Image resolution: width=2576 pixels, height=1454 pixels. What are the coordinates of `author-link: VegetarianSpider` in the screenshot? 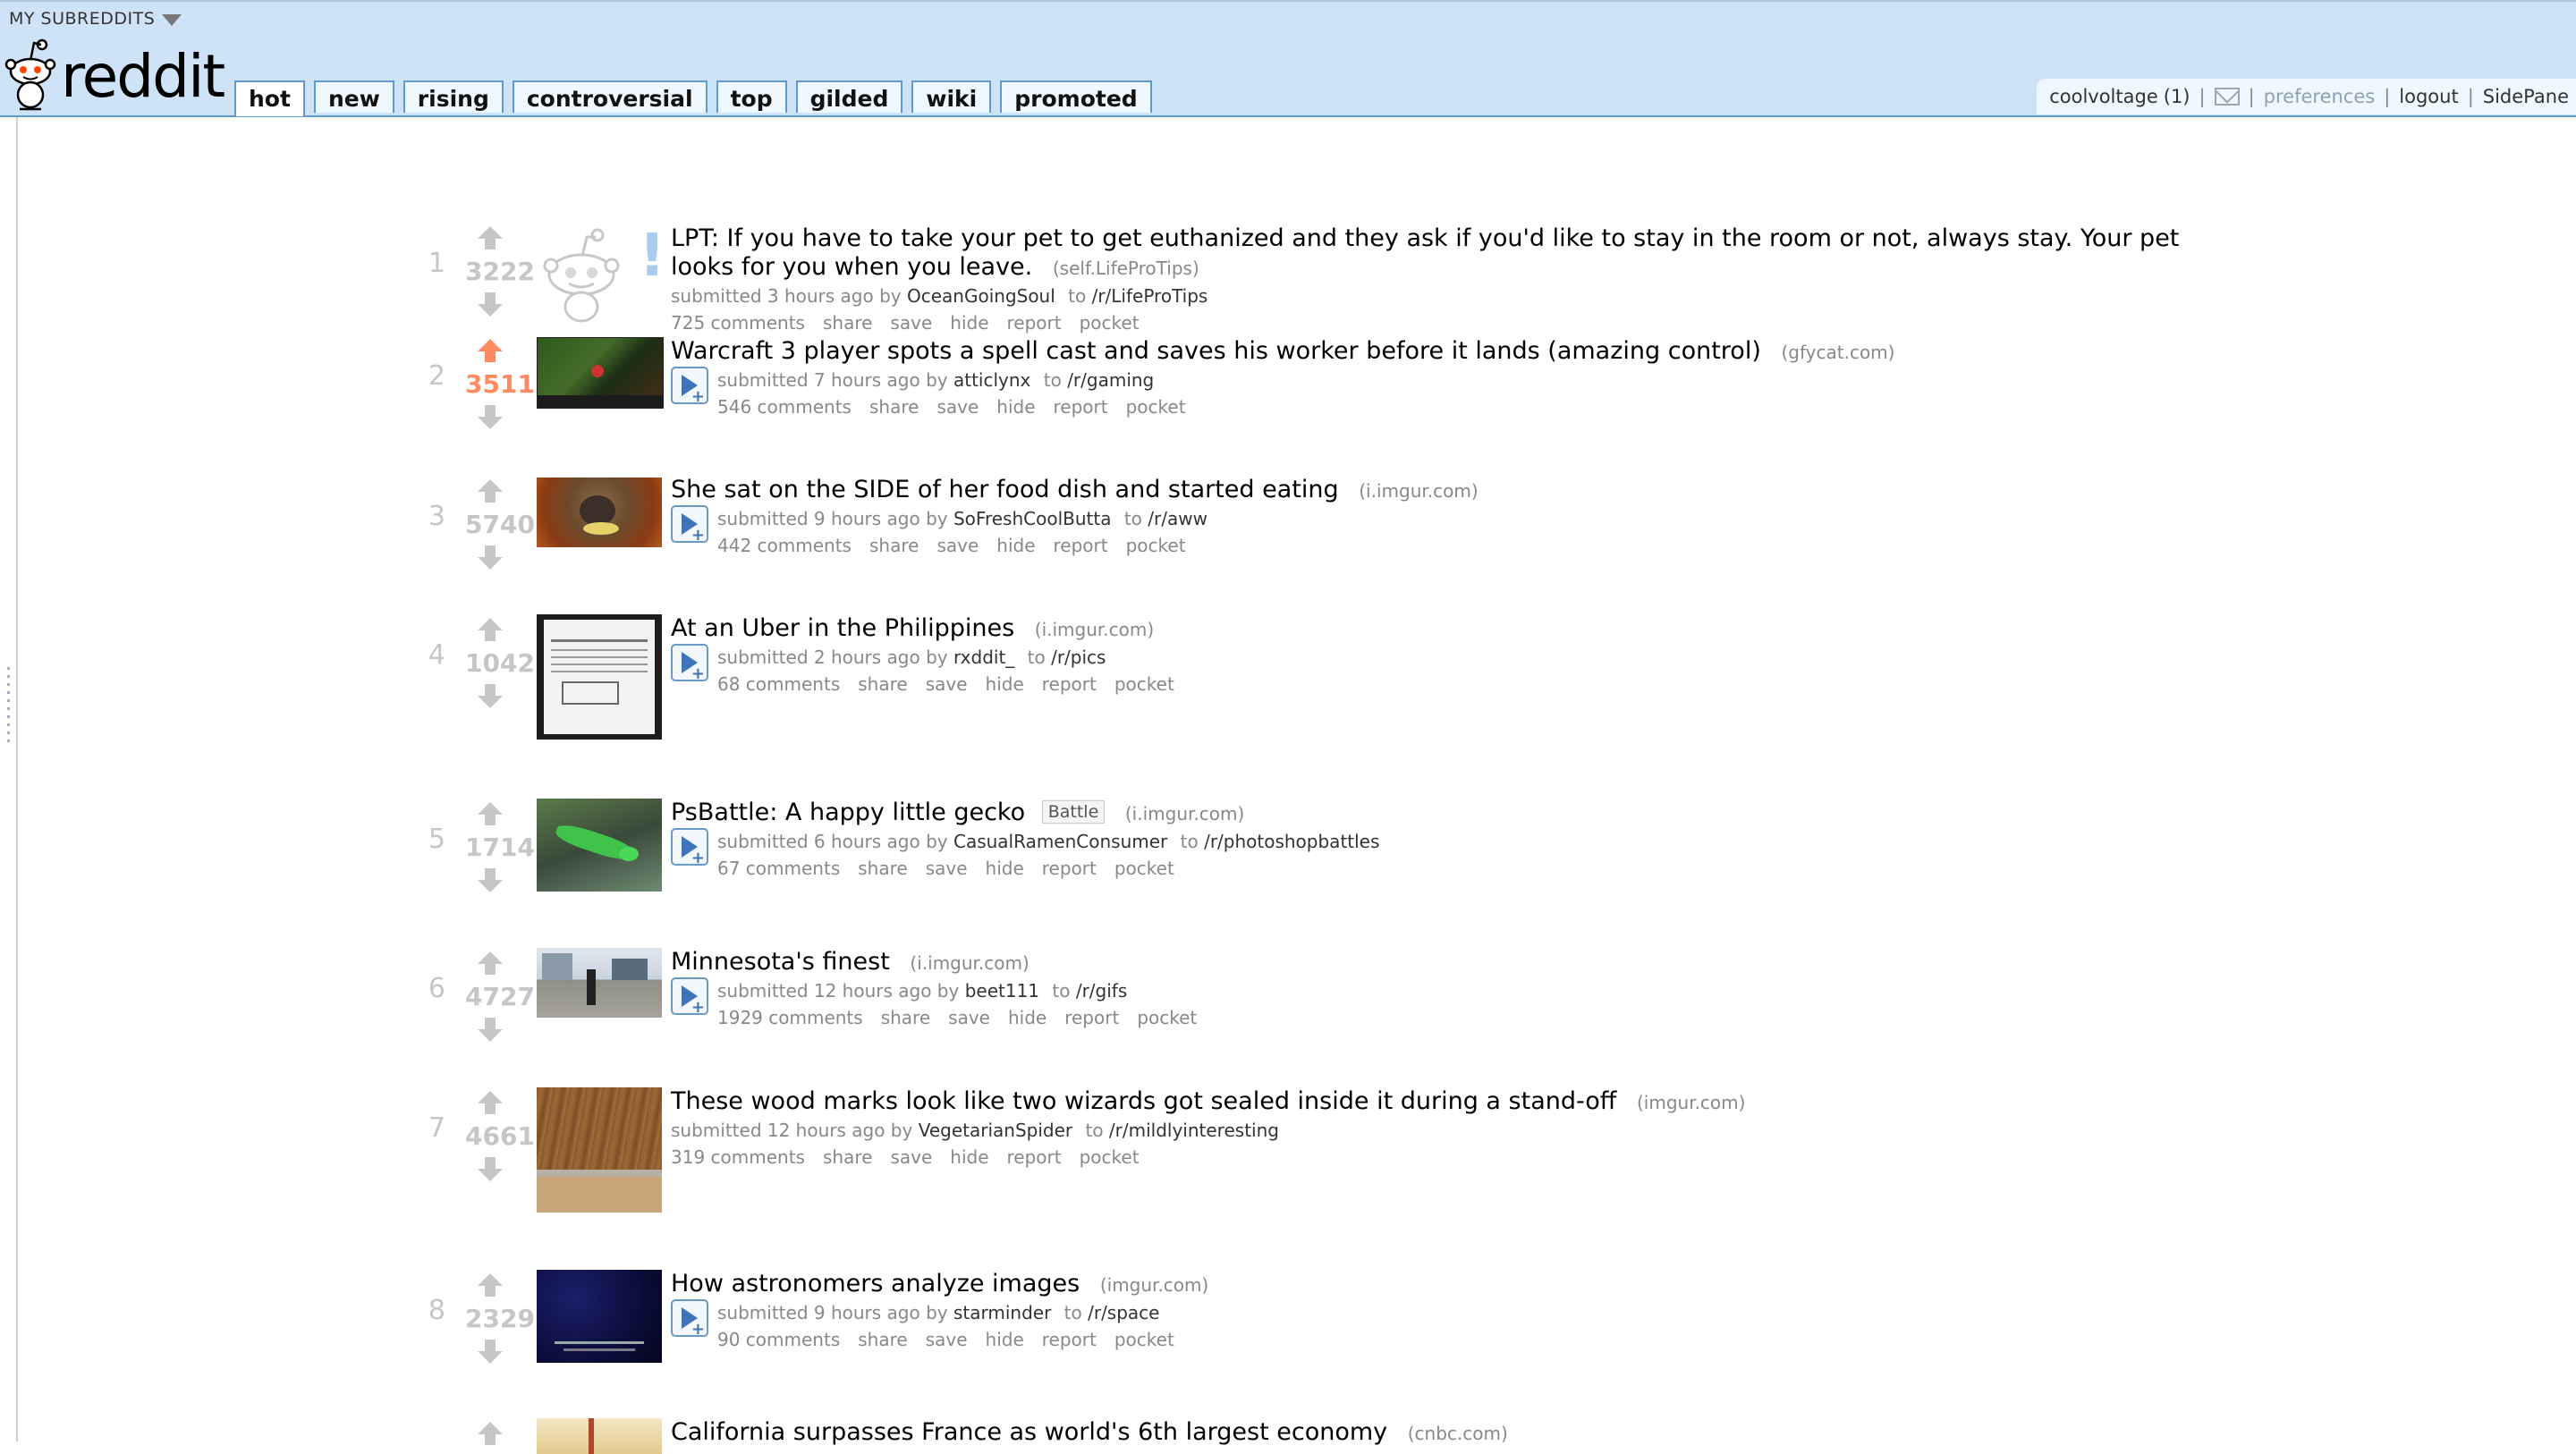 It's located at (995, 1130).